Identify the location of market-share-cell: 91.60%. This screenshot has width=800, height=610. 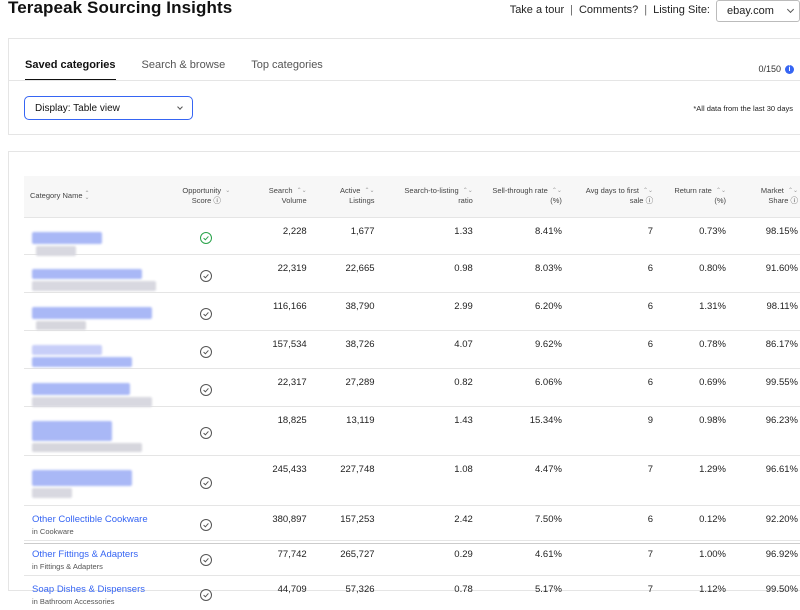
(766, 272).